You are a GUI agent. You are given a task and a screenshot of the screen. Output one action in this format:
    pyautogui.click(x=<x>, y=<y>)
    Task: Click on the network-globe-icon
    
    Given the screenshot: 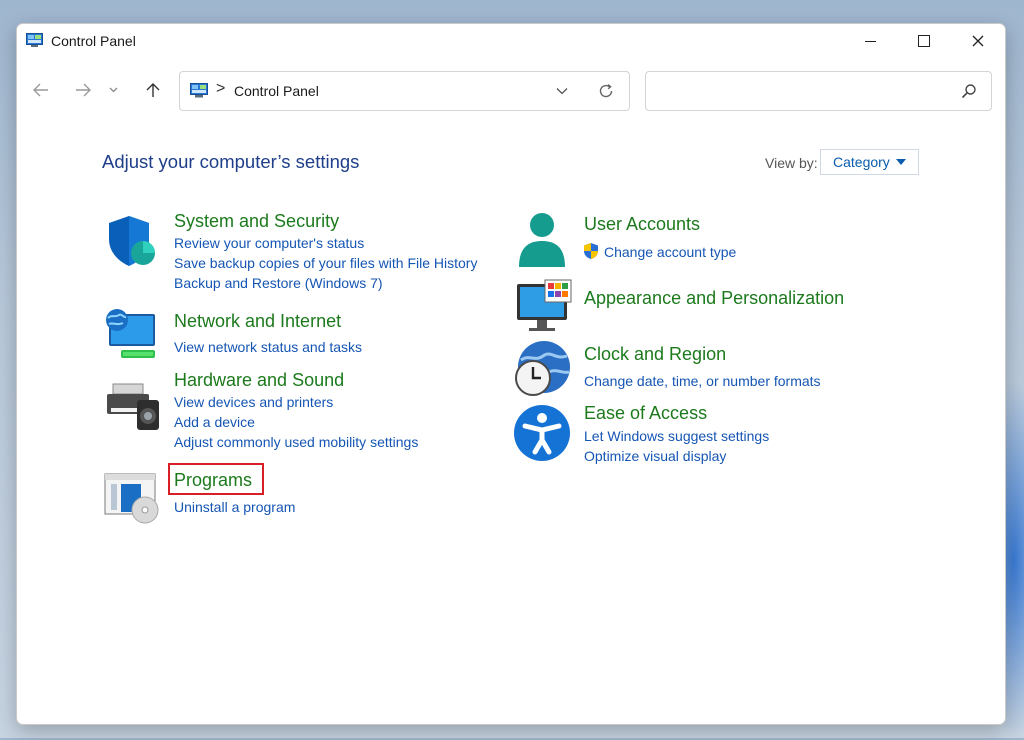 What is the action you would take?
    pyautogui.click(x=130, y=333)
    